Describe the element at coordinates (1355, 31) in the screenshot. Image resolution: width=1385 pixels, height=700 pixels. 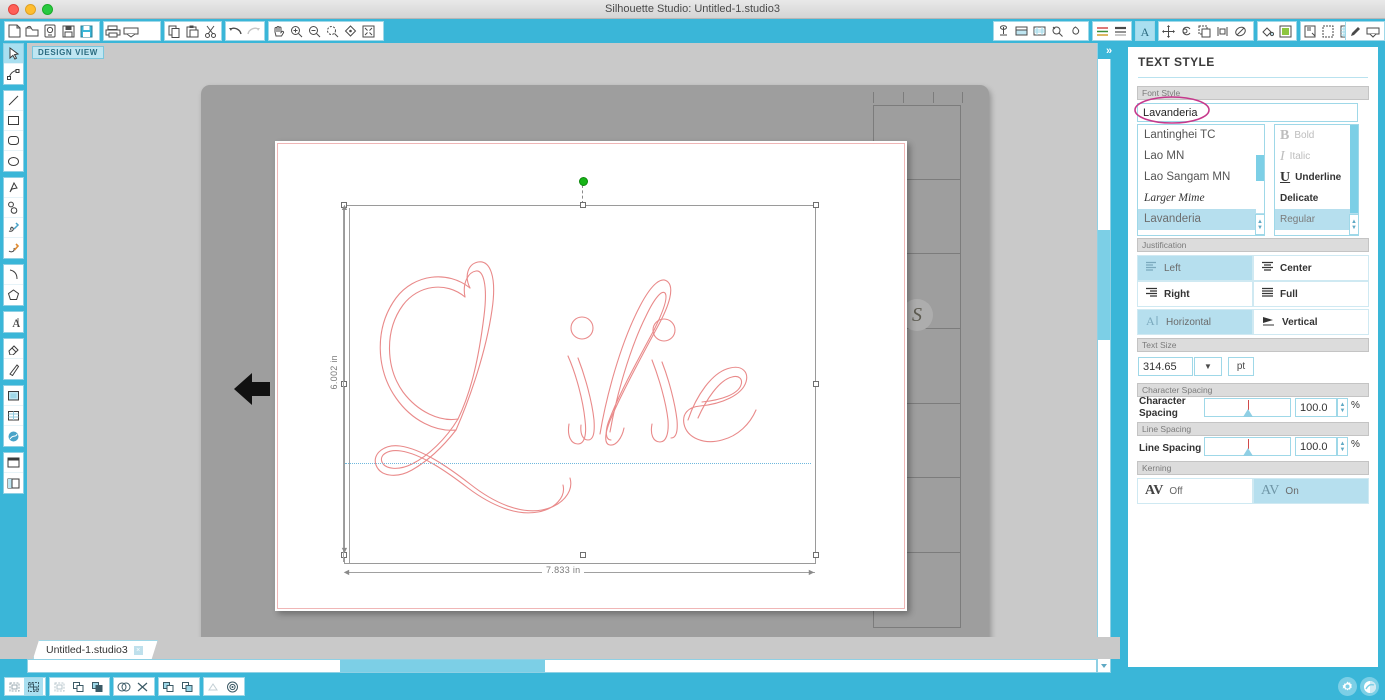
I see `sketch-pen-icon` at that location.